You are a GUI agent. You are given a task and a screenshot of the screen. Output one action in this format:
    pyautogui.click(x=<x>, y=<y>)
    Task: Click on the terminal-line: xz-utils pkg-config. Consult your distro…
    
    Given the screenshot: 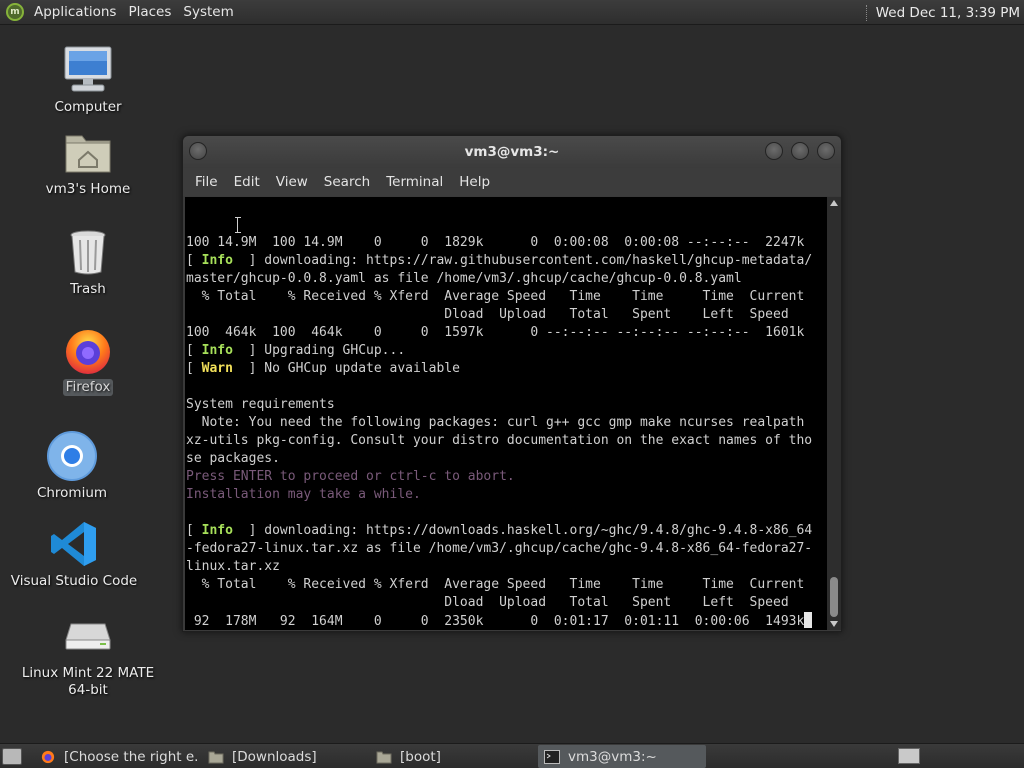 What is the action you would take?
    pyautogui.click(x=499, y=440)
    